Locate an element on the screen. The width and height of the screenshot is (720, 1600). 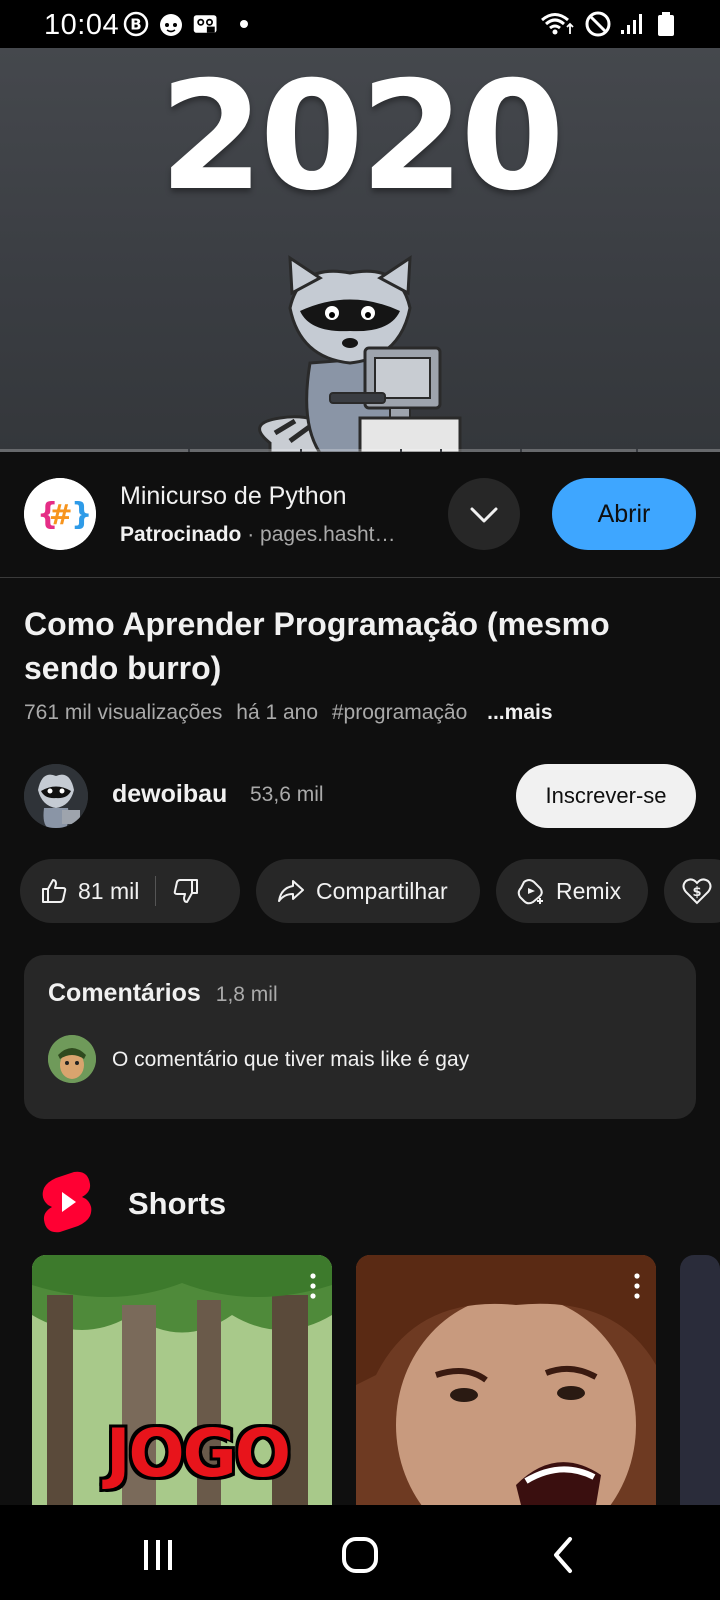
top-comment-text: O comentário que tiver mais like é gay is located at coordinates (291, 1059).